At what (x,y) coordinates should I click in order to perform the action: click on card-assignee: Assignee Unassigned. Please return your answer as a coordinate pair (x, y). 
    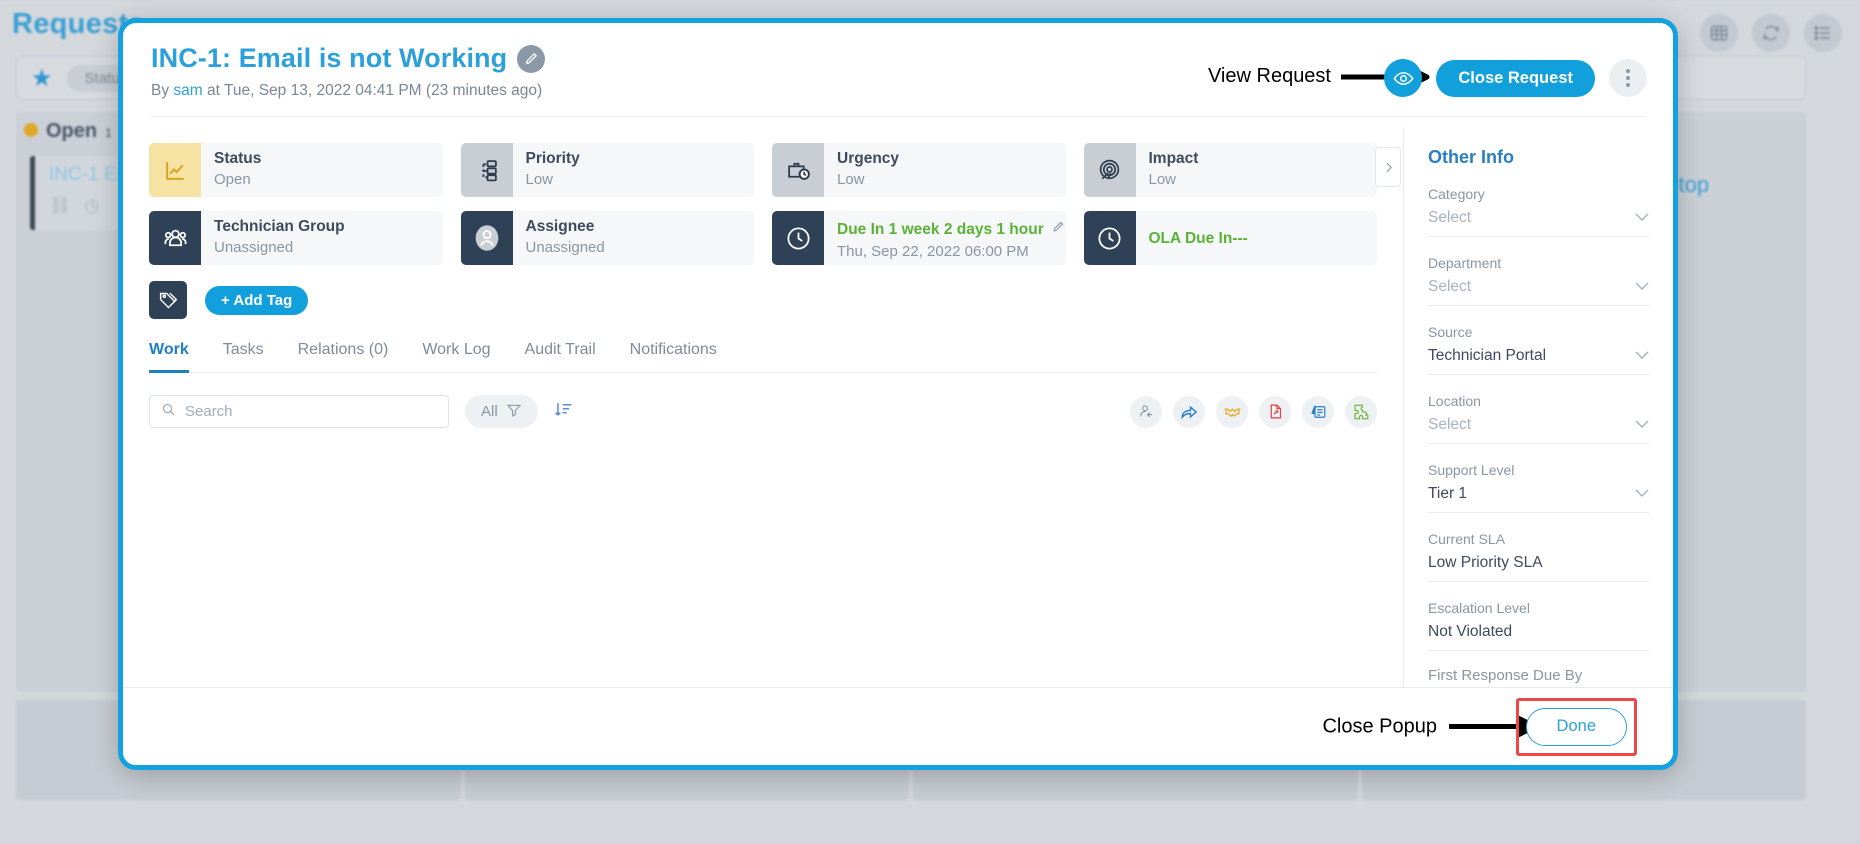
    Looking at the image, I should click on (607, 238).